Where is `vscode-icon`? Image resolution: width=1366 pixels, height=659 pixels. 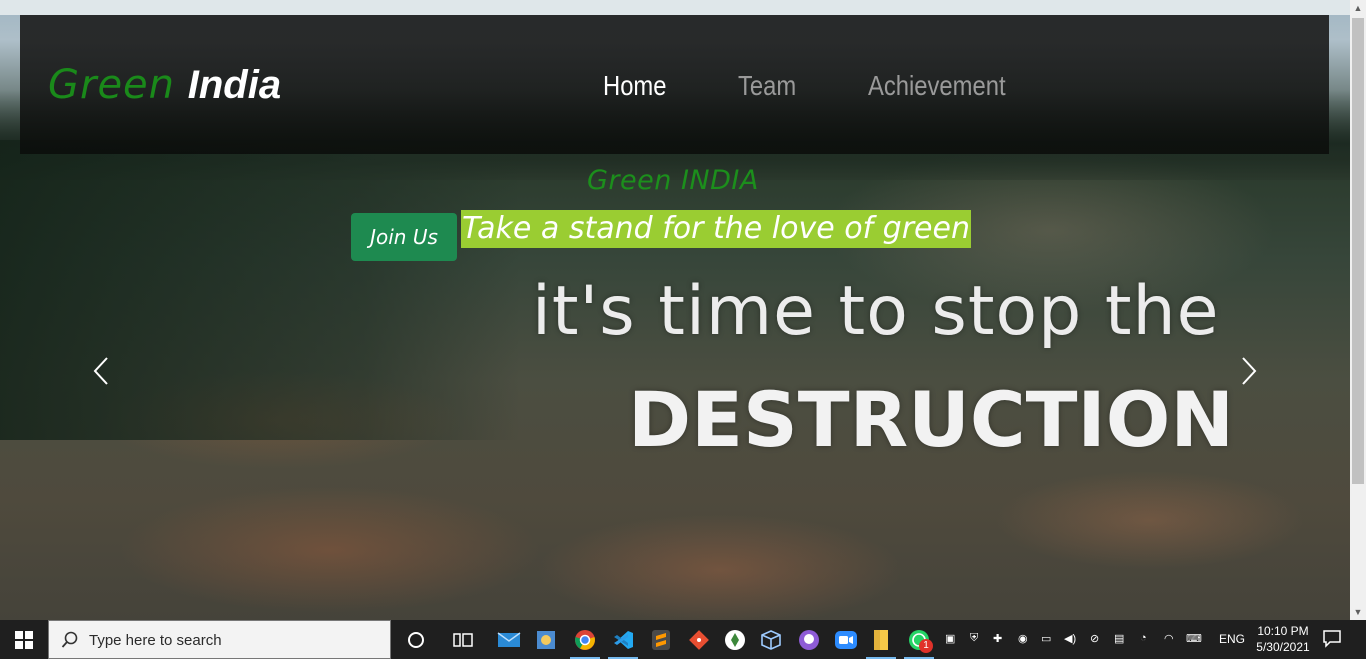 vscode-icon is located at coordinates (623, 639).